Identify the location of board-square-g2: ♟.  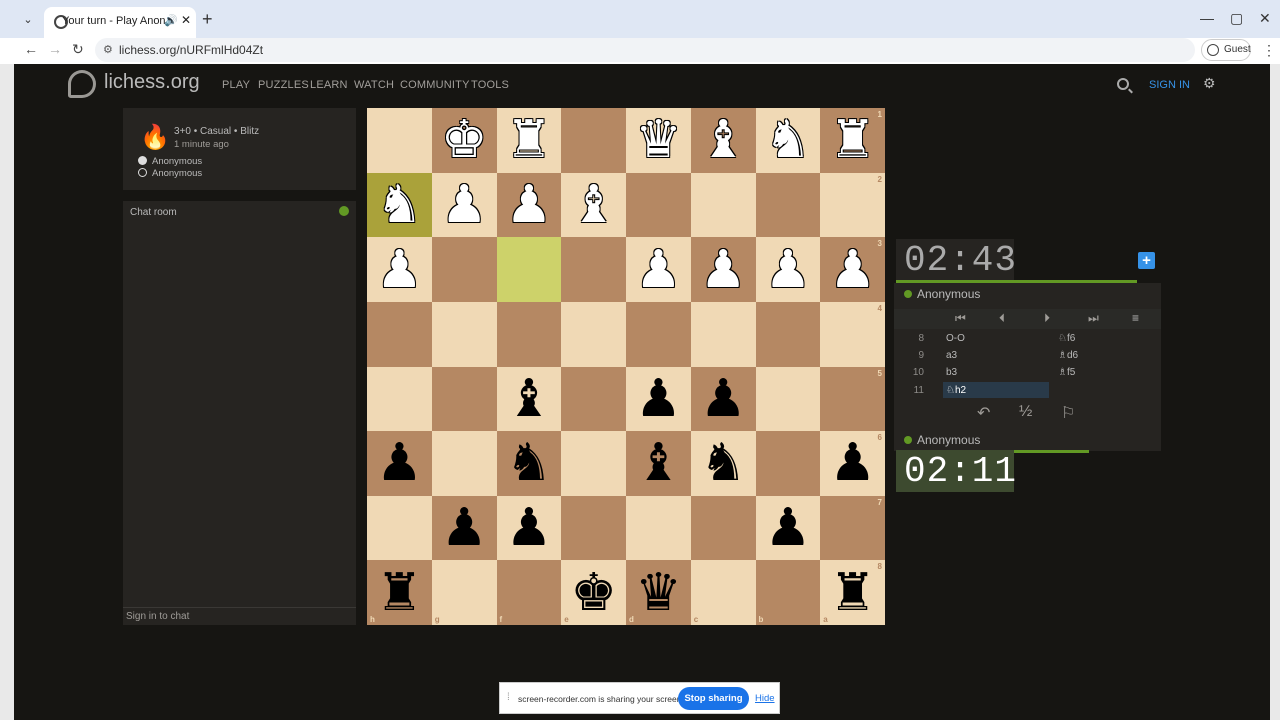
(464, 205).